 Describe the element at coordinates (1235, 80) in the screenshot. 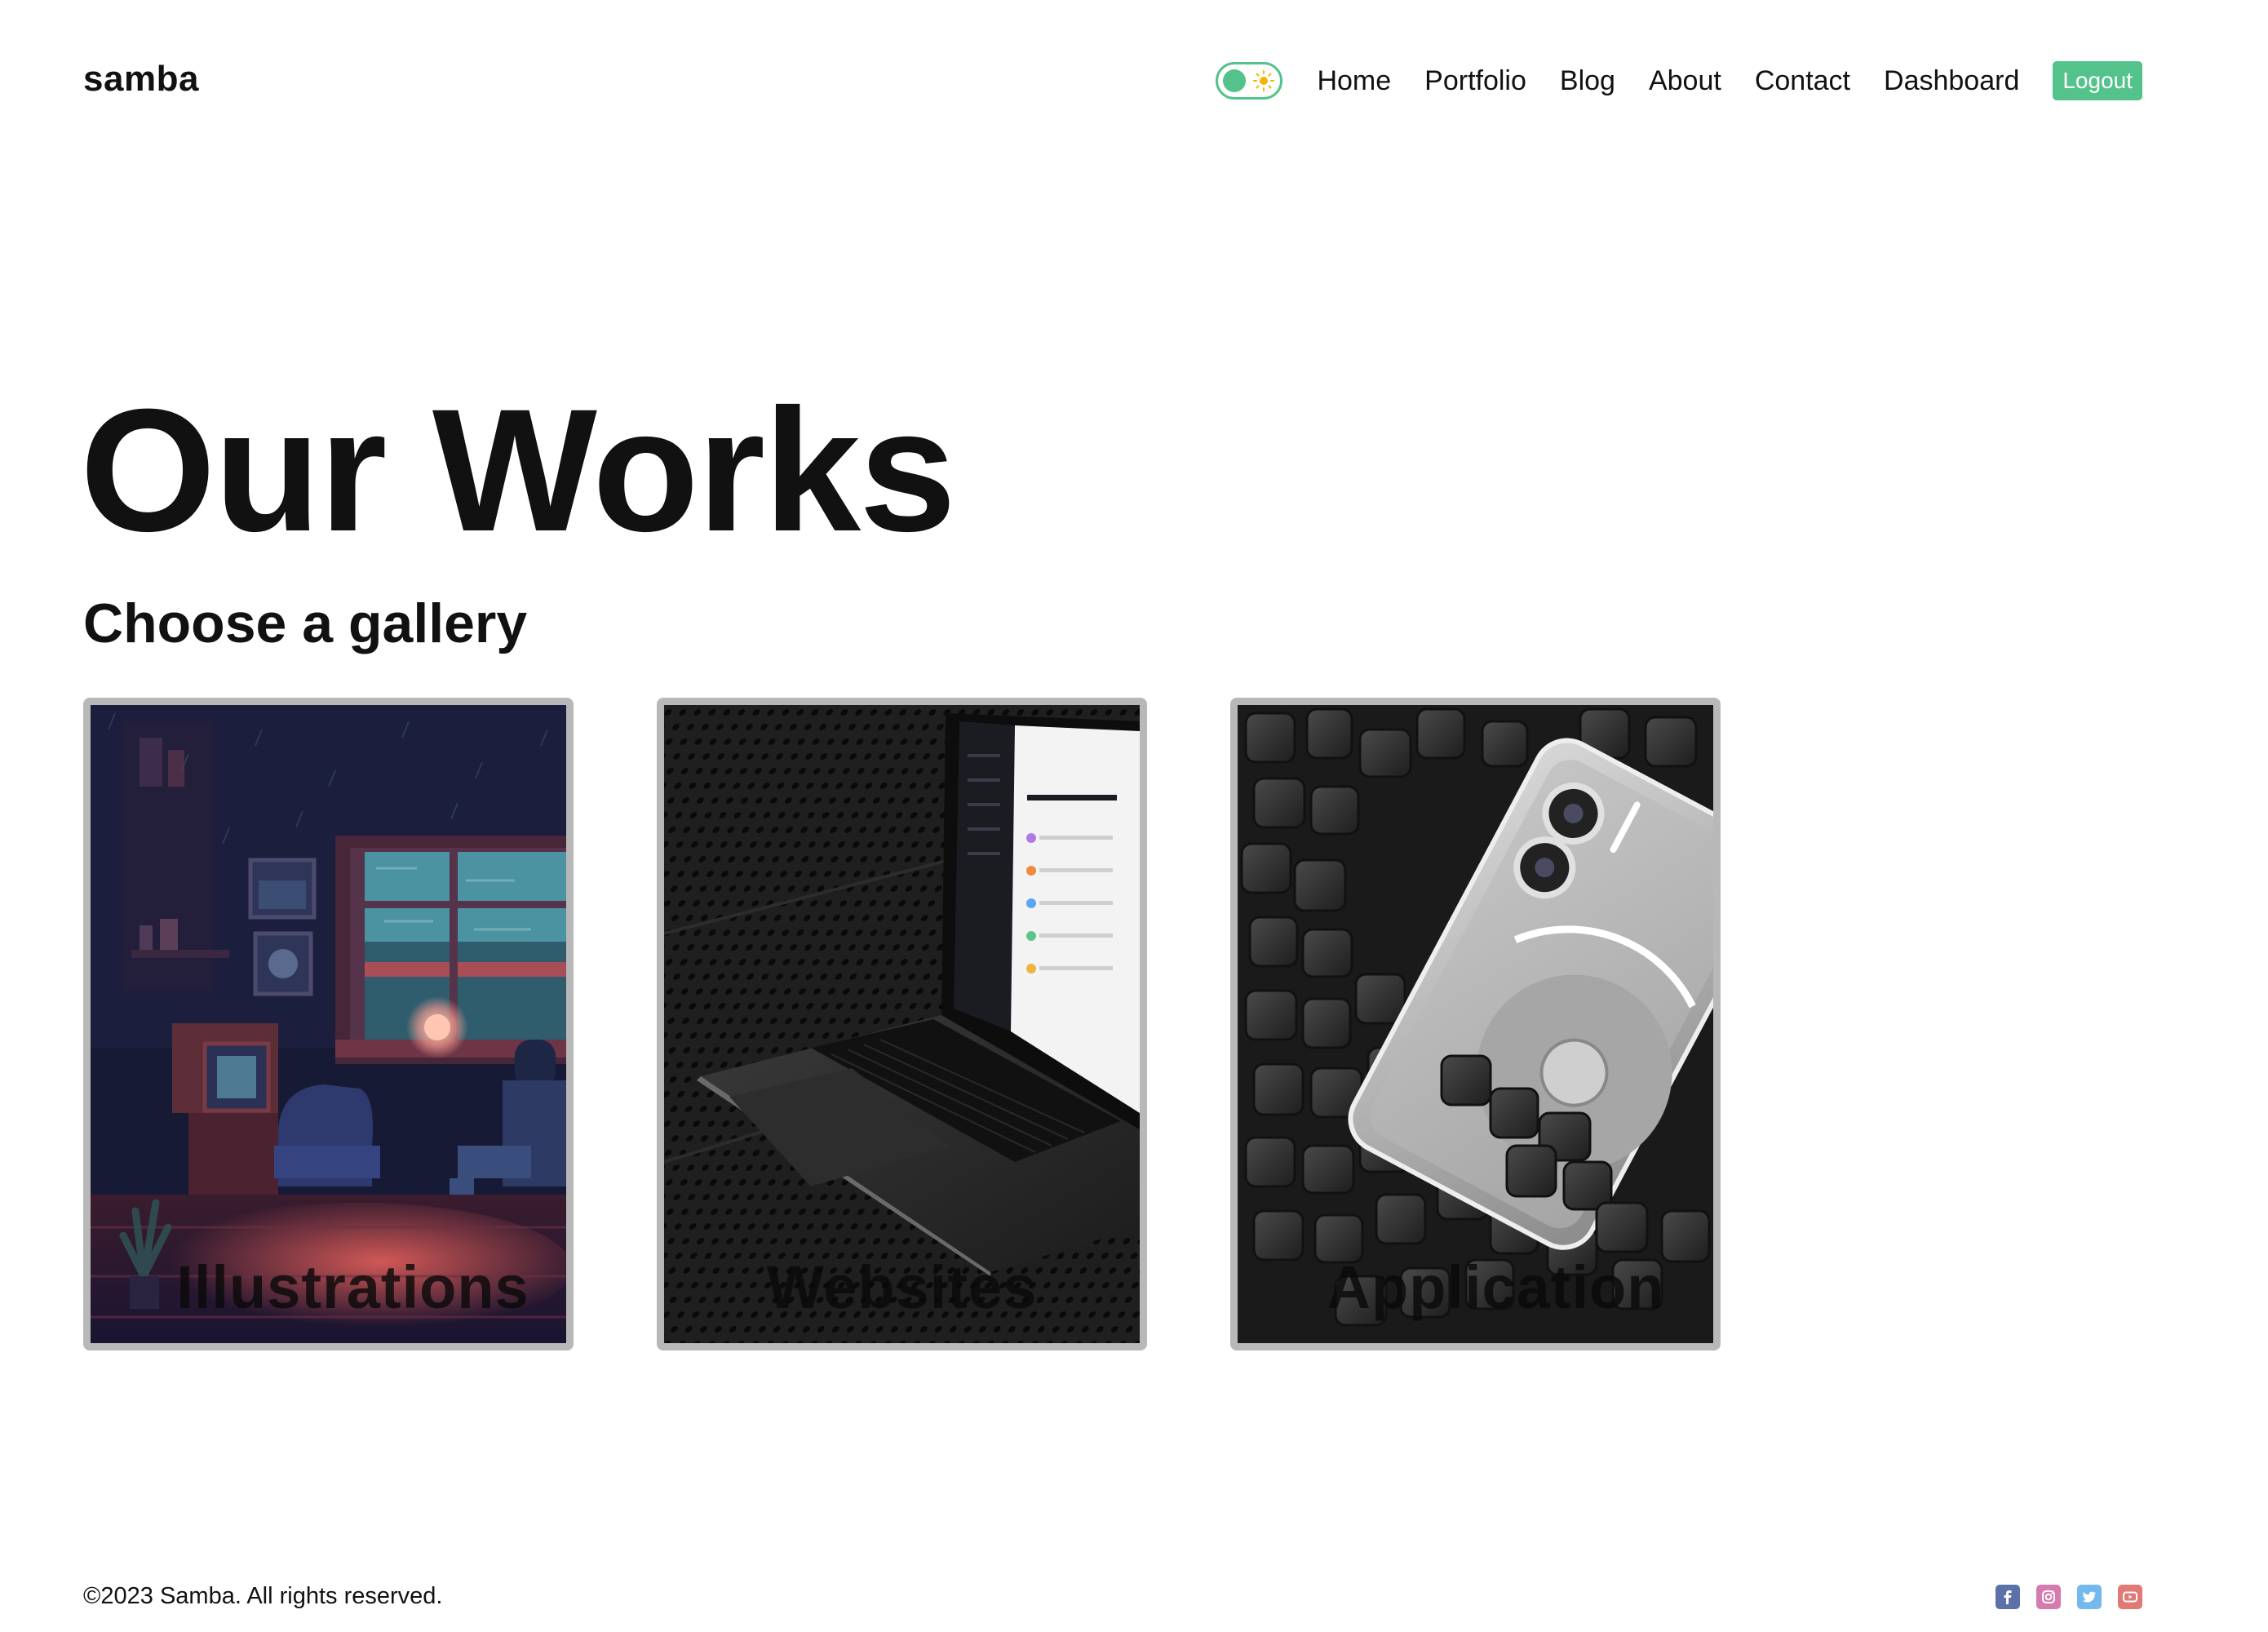

I see `toggle-knob` at that location.